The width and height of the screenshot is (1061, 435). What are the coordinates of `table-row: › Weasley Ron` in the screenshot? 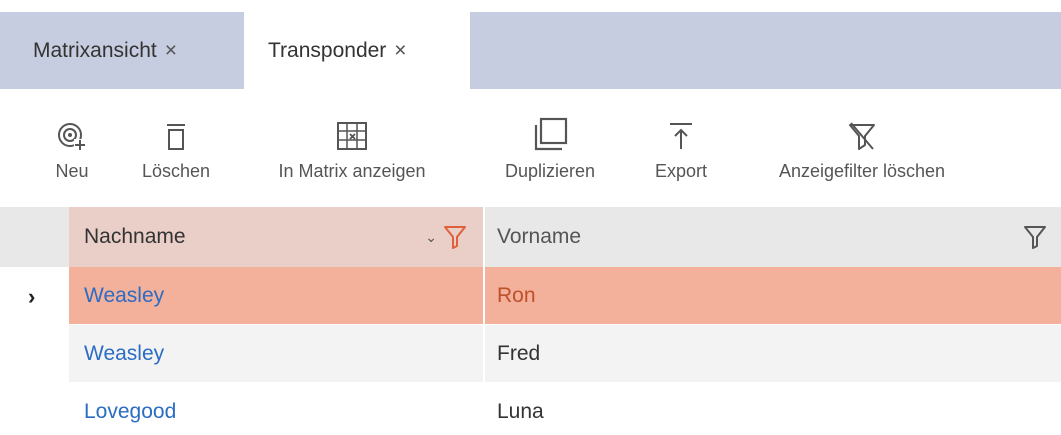 It's located at (530, 296).